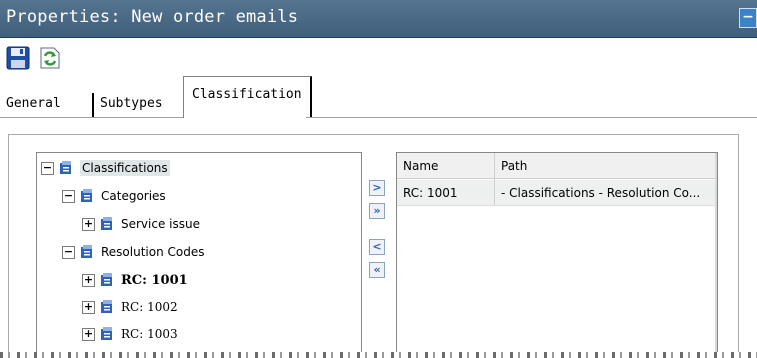 This screenshot has width=757, height=358. What do you see at coordinates (494, 179) in the screenshot?
I see `column-divider` at bounding box center [494, 179].